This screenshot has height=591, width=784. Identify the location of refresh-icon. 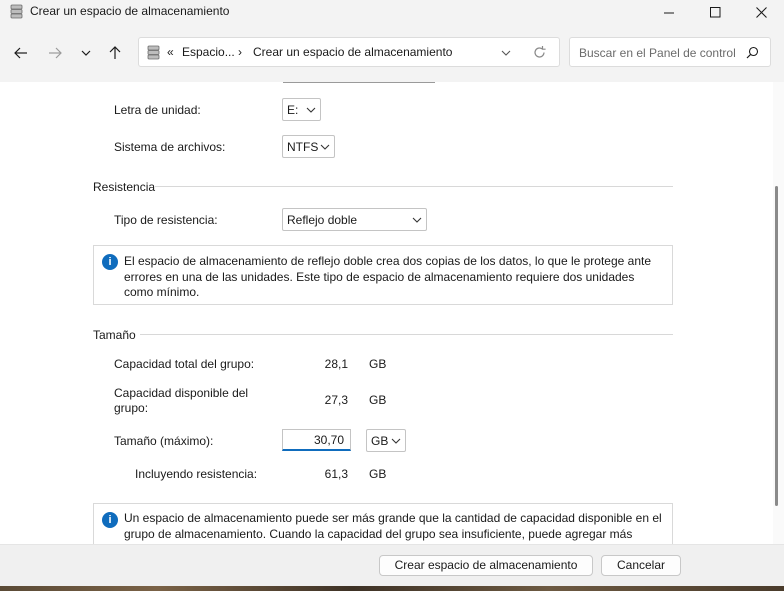
(539, 52).